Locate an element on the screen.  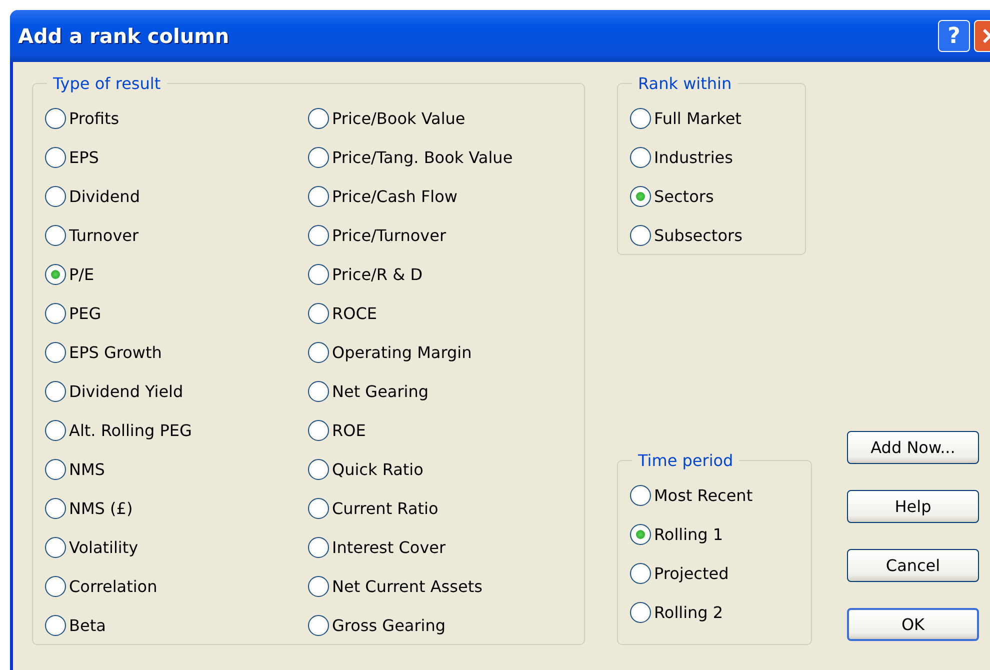
radio-option: Price/Book Value is located at coordinates (439, 118).